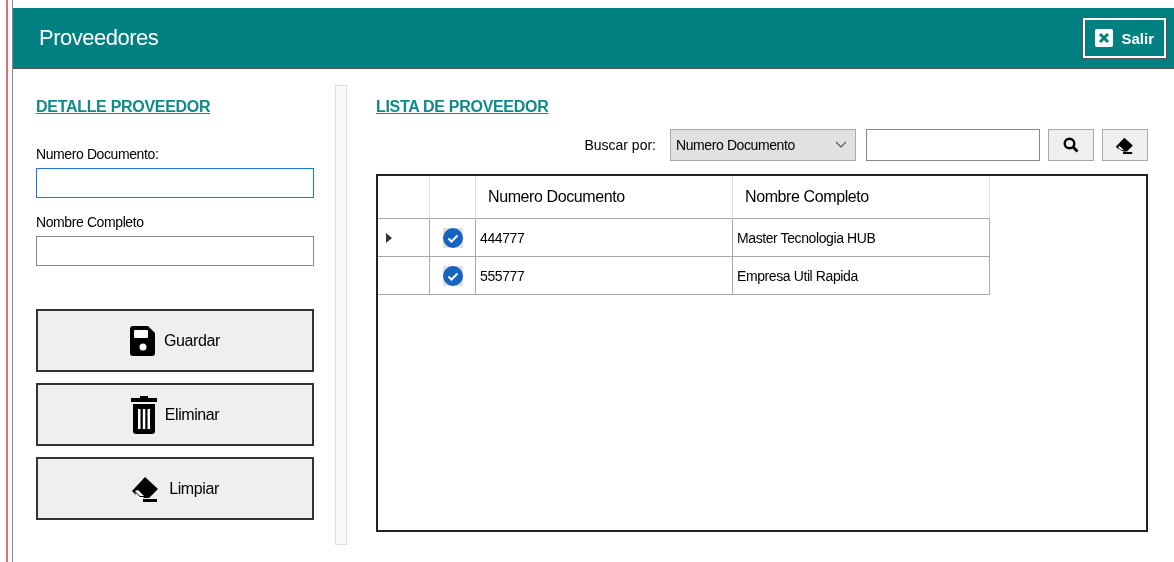 The width and height of the screenshot is (1174, 562). I want to click on clear-button: Limpiar, so click(175, 488).